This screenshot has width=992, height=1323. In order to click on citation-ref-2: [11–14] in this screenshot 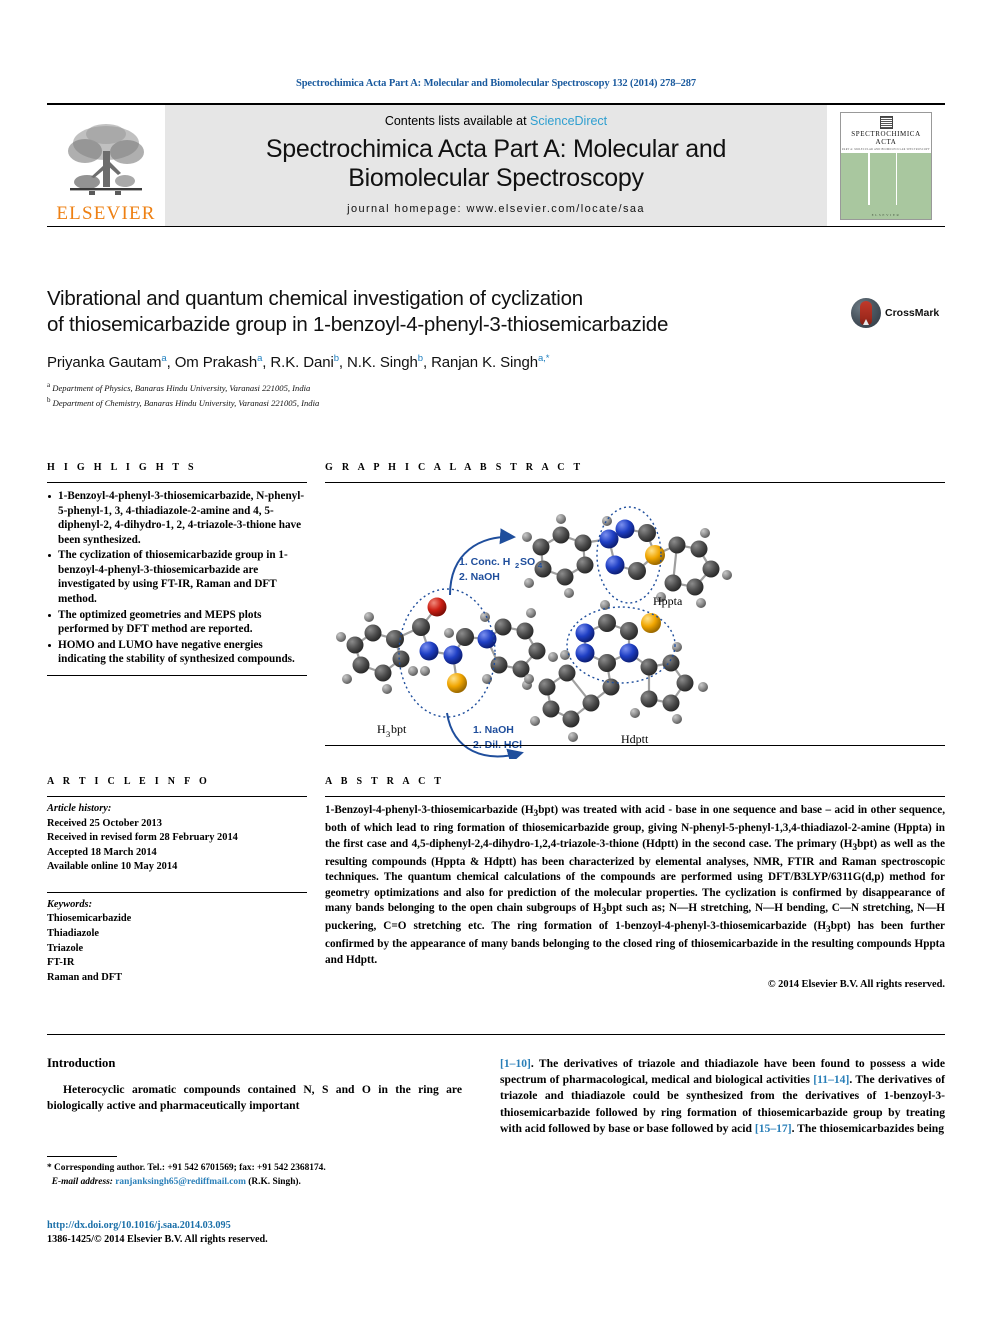, I will do `click(831, 1079)`.